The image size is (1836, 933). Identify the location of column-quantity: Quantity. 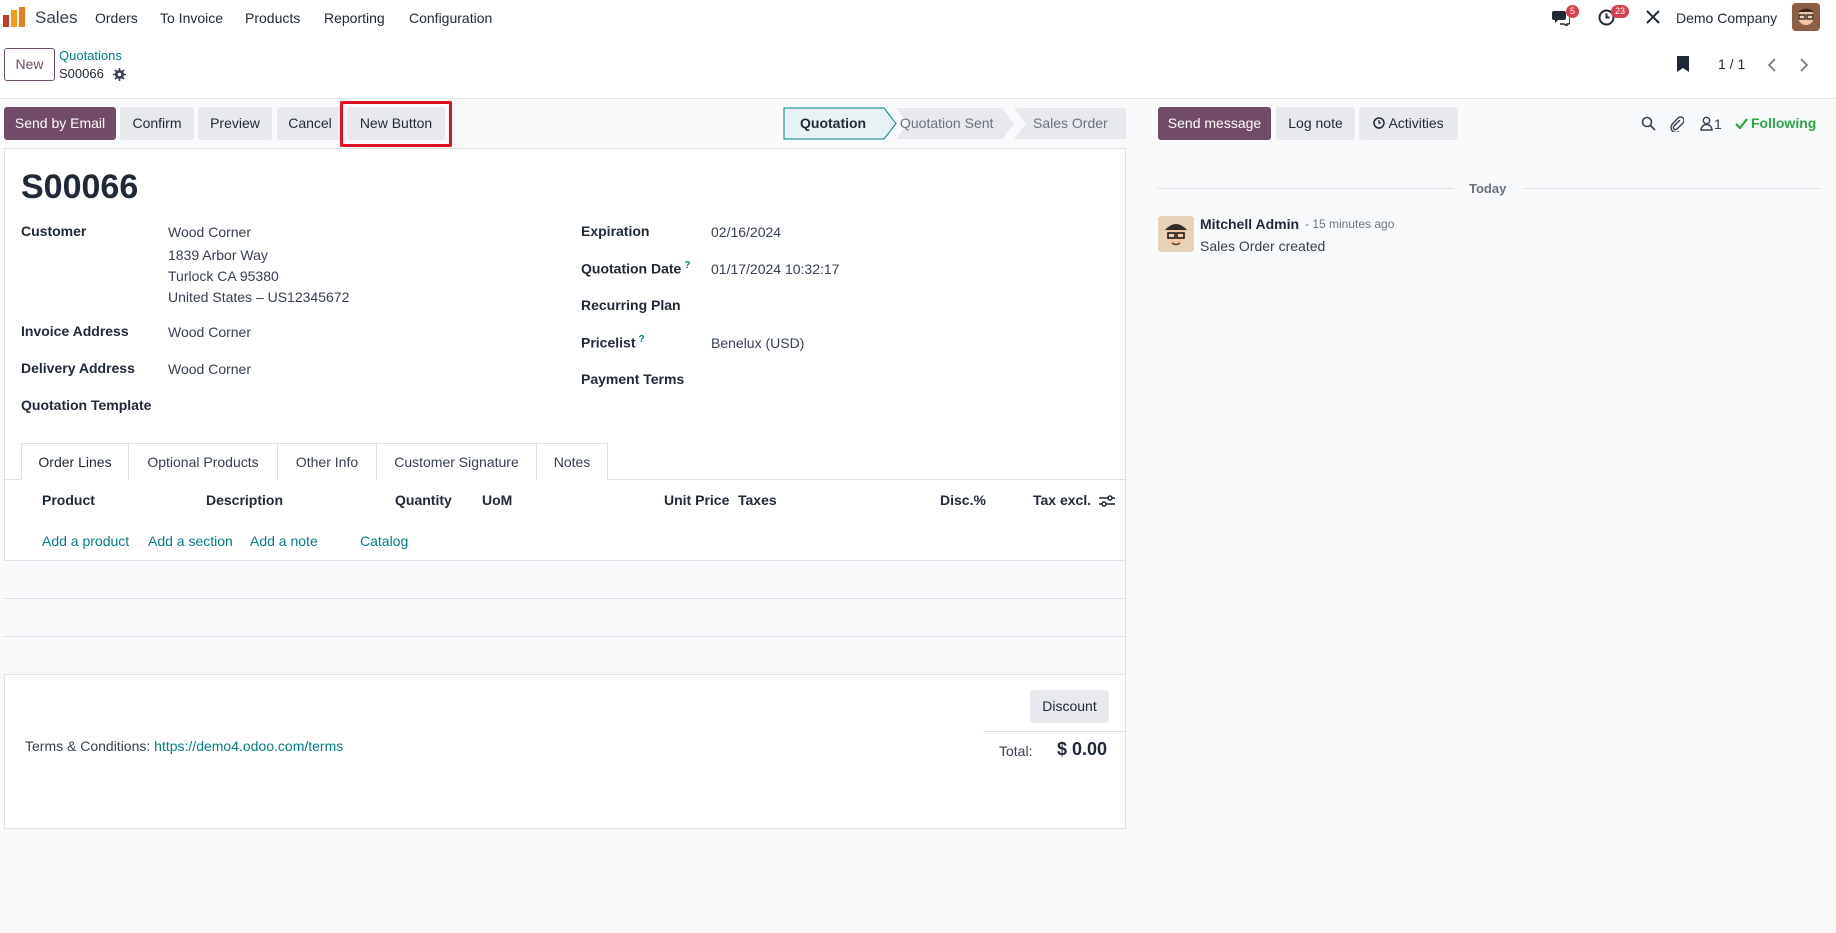
(423, 500).